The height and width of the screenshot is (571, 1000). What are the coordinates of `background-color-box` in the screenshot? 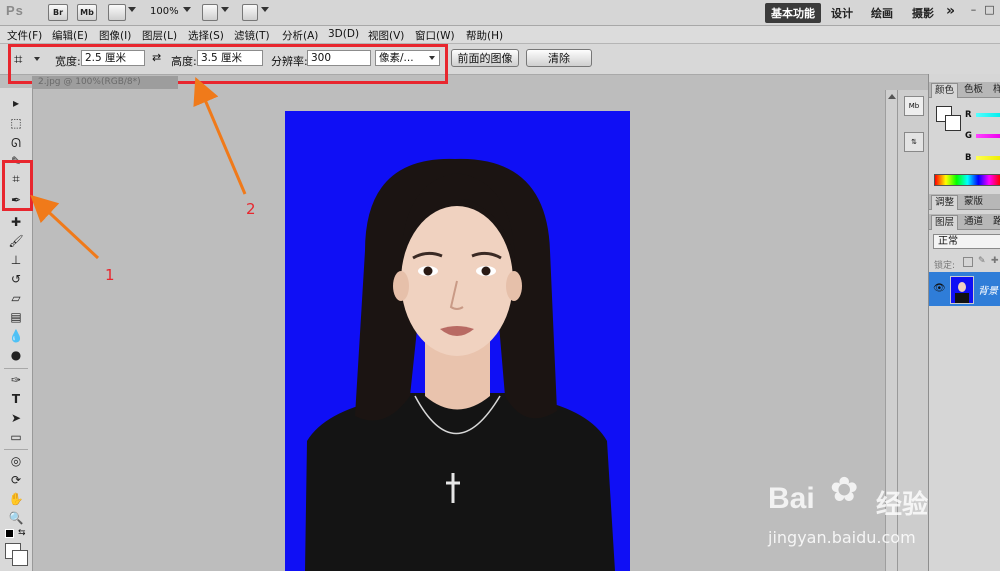 It's located at (953, 123).